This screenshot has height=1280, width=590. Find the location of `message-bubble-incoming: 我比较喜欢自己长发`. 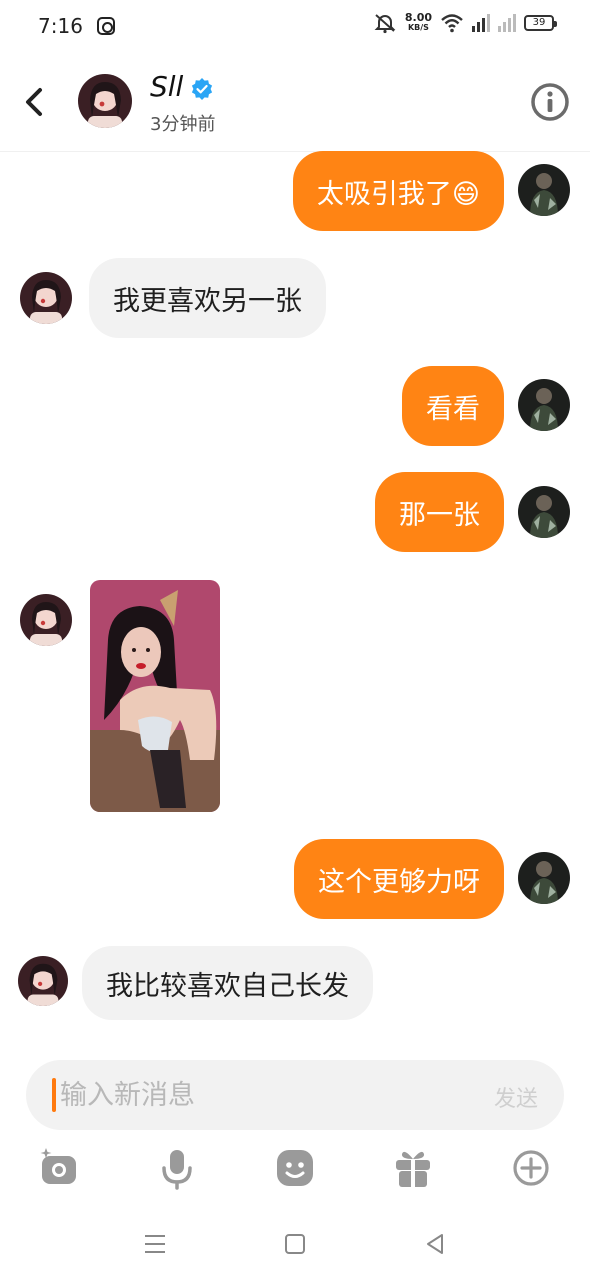

message-bubble-incoming: 我比较喜欢自己长发 is located at coordinates (227, 983).